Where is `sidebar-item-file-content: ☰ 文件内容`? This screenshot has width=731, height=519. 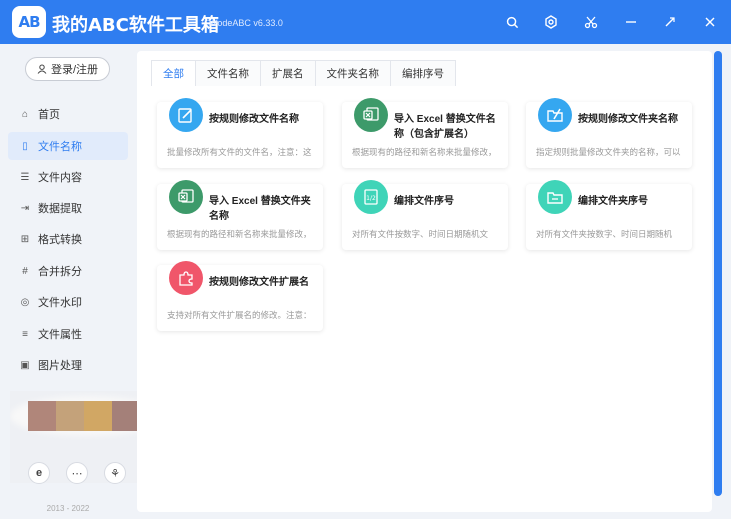
sidebar-item-file-content: ☰ 文件内容 is located at coordinates (68, 177).